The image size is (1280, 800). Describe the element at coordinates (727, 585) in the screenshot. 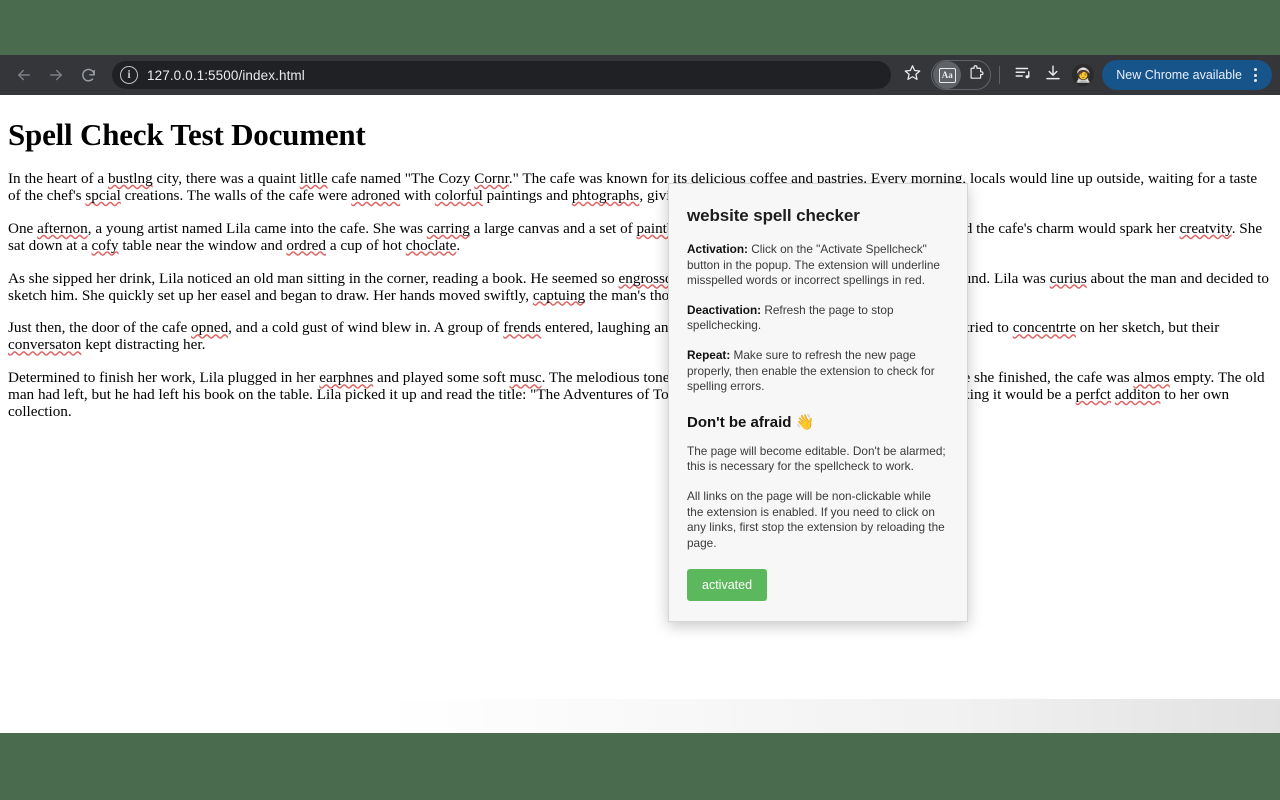

I see `activated-button: activated` at that location.